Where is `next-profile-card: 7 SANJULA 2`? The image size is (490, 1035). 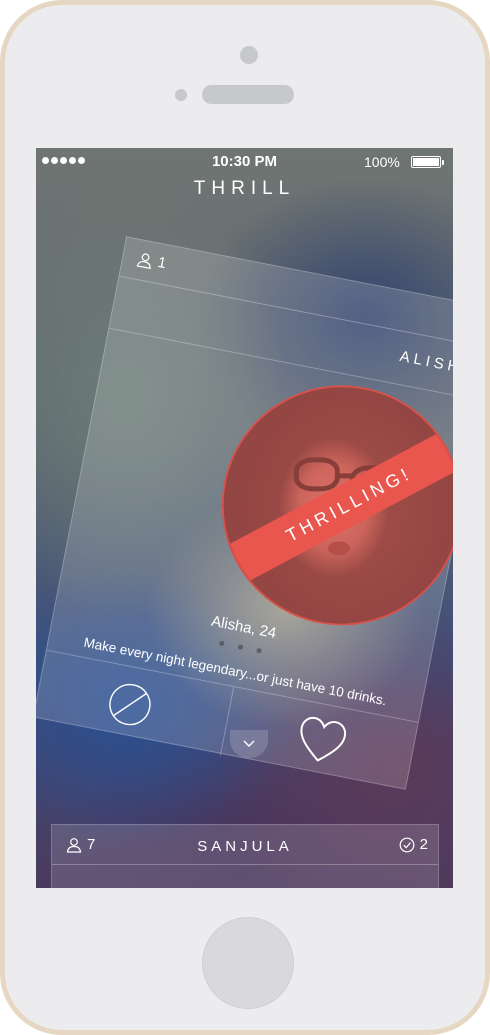 next-profile-card: 7 SANJULA 2 is located at coordinates (245, 856).